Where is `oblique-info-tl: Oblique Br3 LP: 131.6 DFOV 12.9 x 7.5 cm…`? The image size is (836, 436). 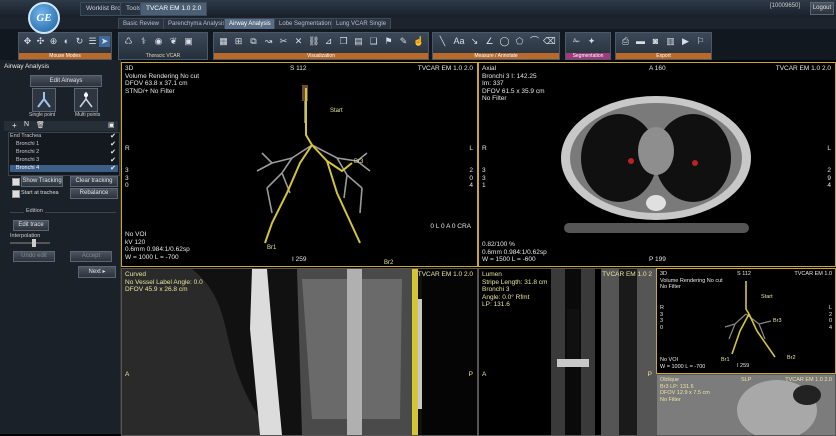 oblique-info-tl: Oblique Br3 LP: 131.6 DFOV 12.9 x 7.5 cm… is located at coordinates (685, 390).